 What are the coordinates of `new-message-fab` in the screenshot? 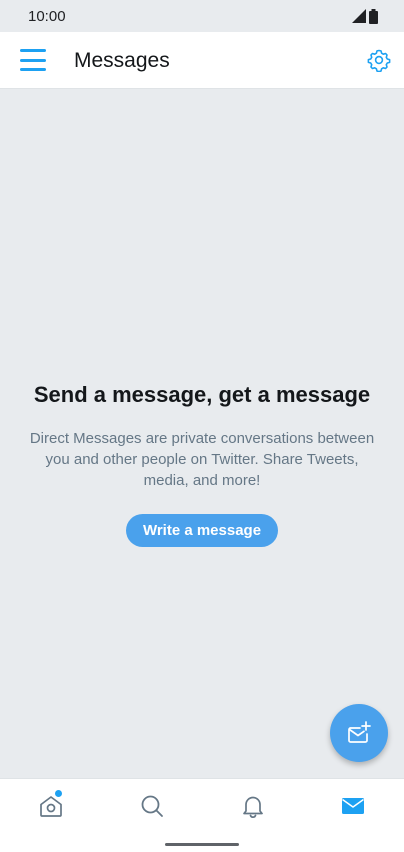 It's located at (359, 733).